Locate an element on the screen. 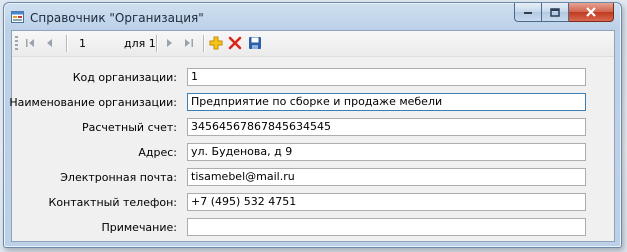  add-new-icon is located at coordinates (216, 43).